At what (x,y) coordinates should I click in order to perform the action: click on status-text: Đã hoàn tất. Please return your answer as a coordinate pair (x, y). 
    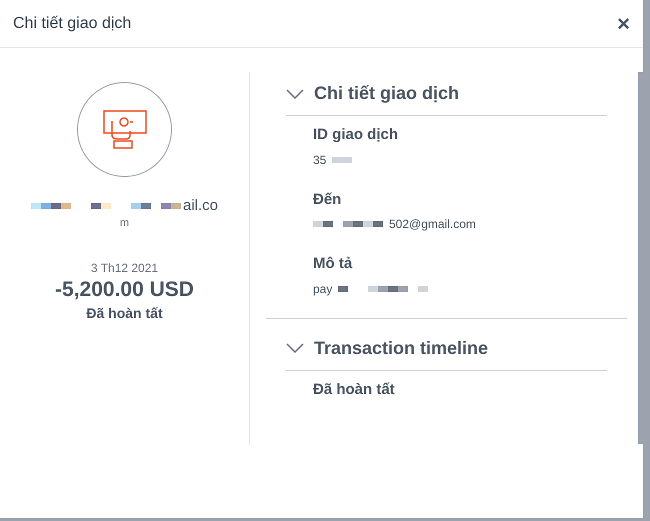
    Looking at the image, I should click on (124, 313).